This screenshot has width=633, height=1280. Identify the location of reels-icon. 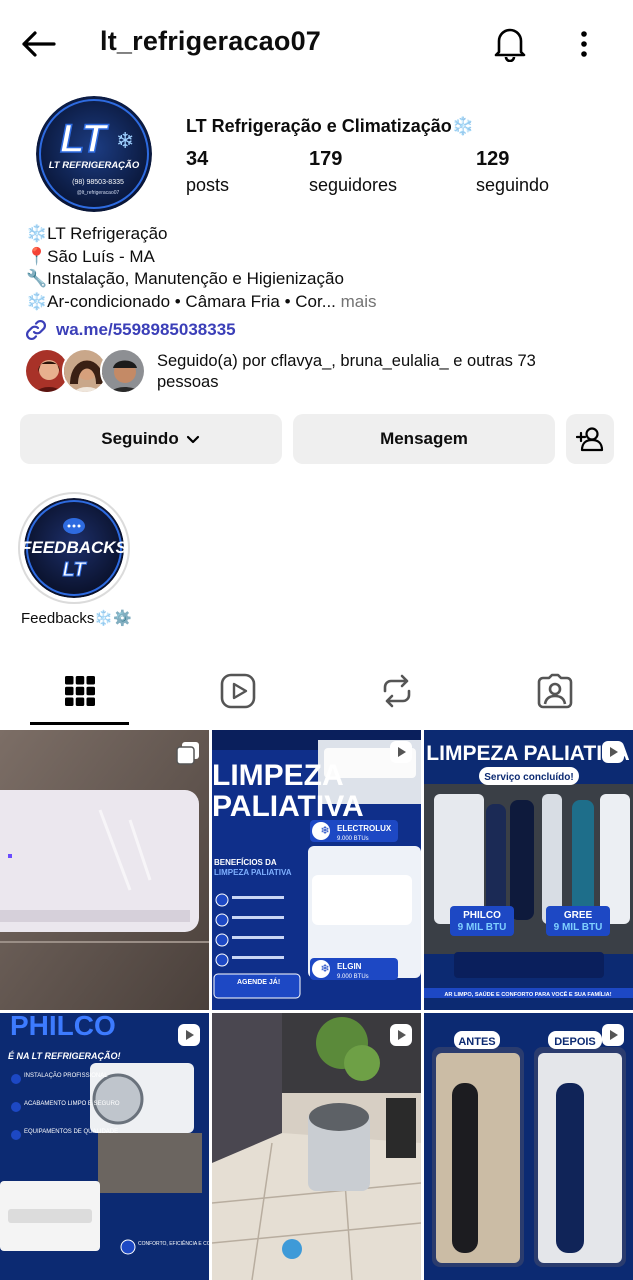
(238, 691).